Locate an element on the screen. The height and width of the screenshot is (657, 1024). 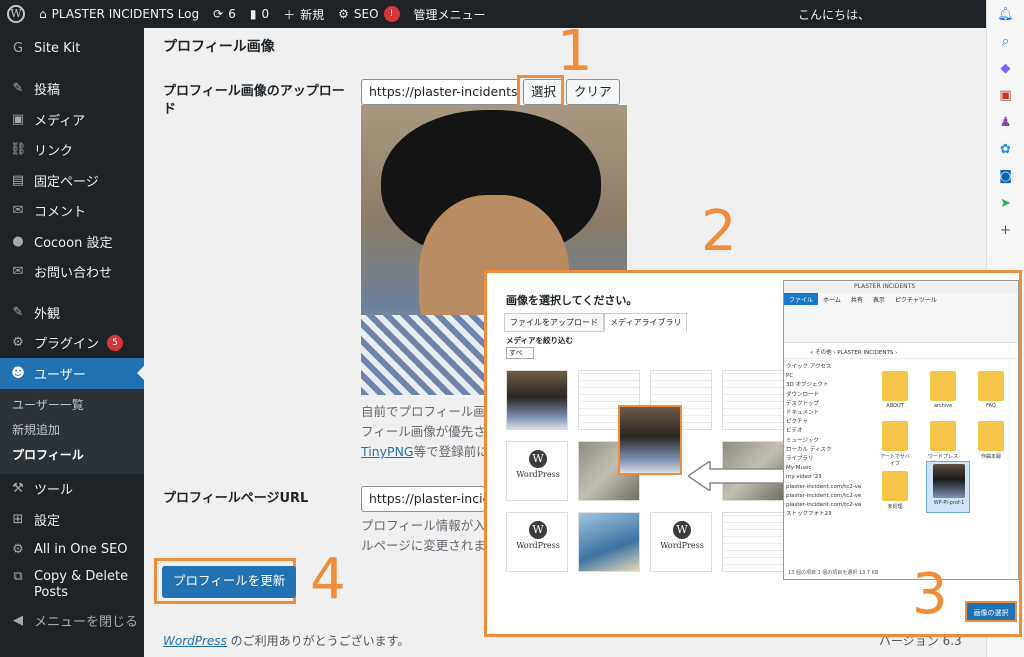
ribbon-tab-picture-tools: ピクチャツール is located at coordinates (916, 299).